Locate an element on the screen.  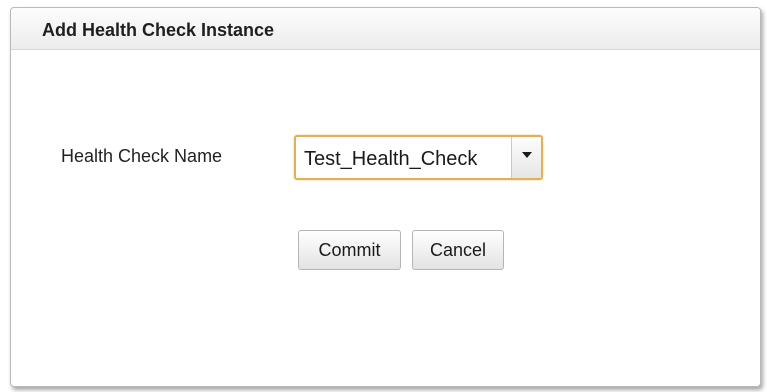
health-check-name-label: Health Check Name is located at coordinates (142, 156).